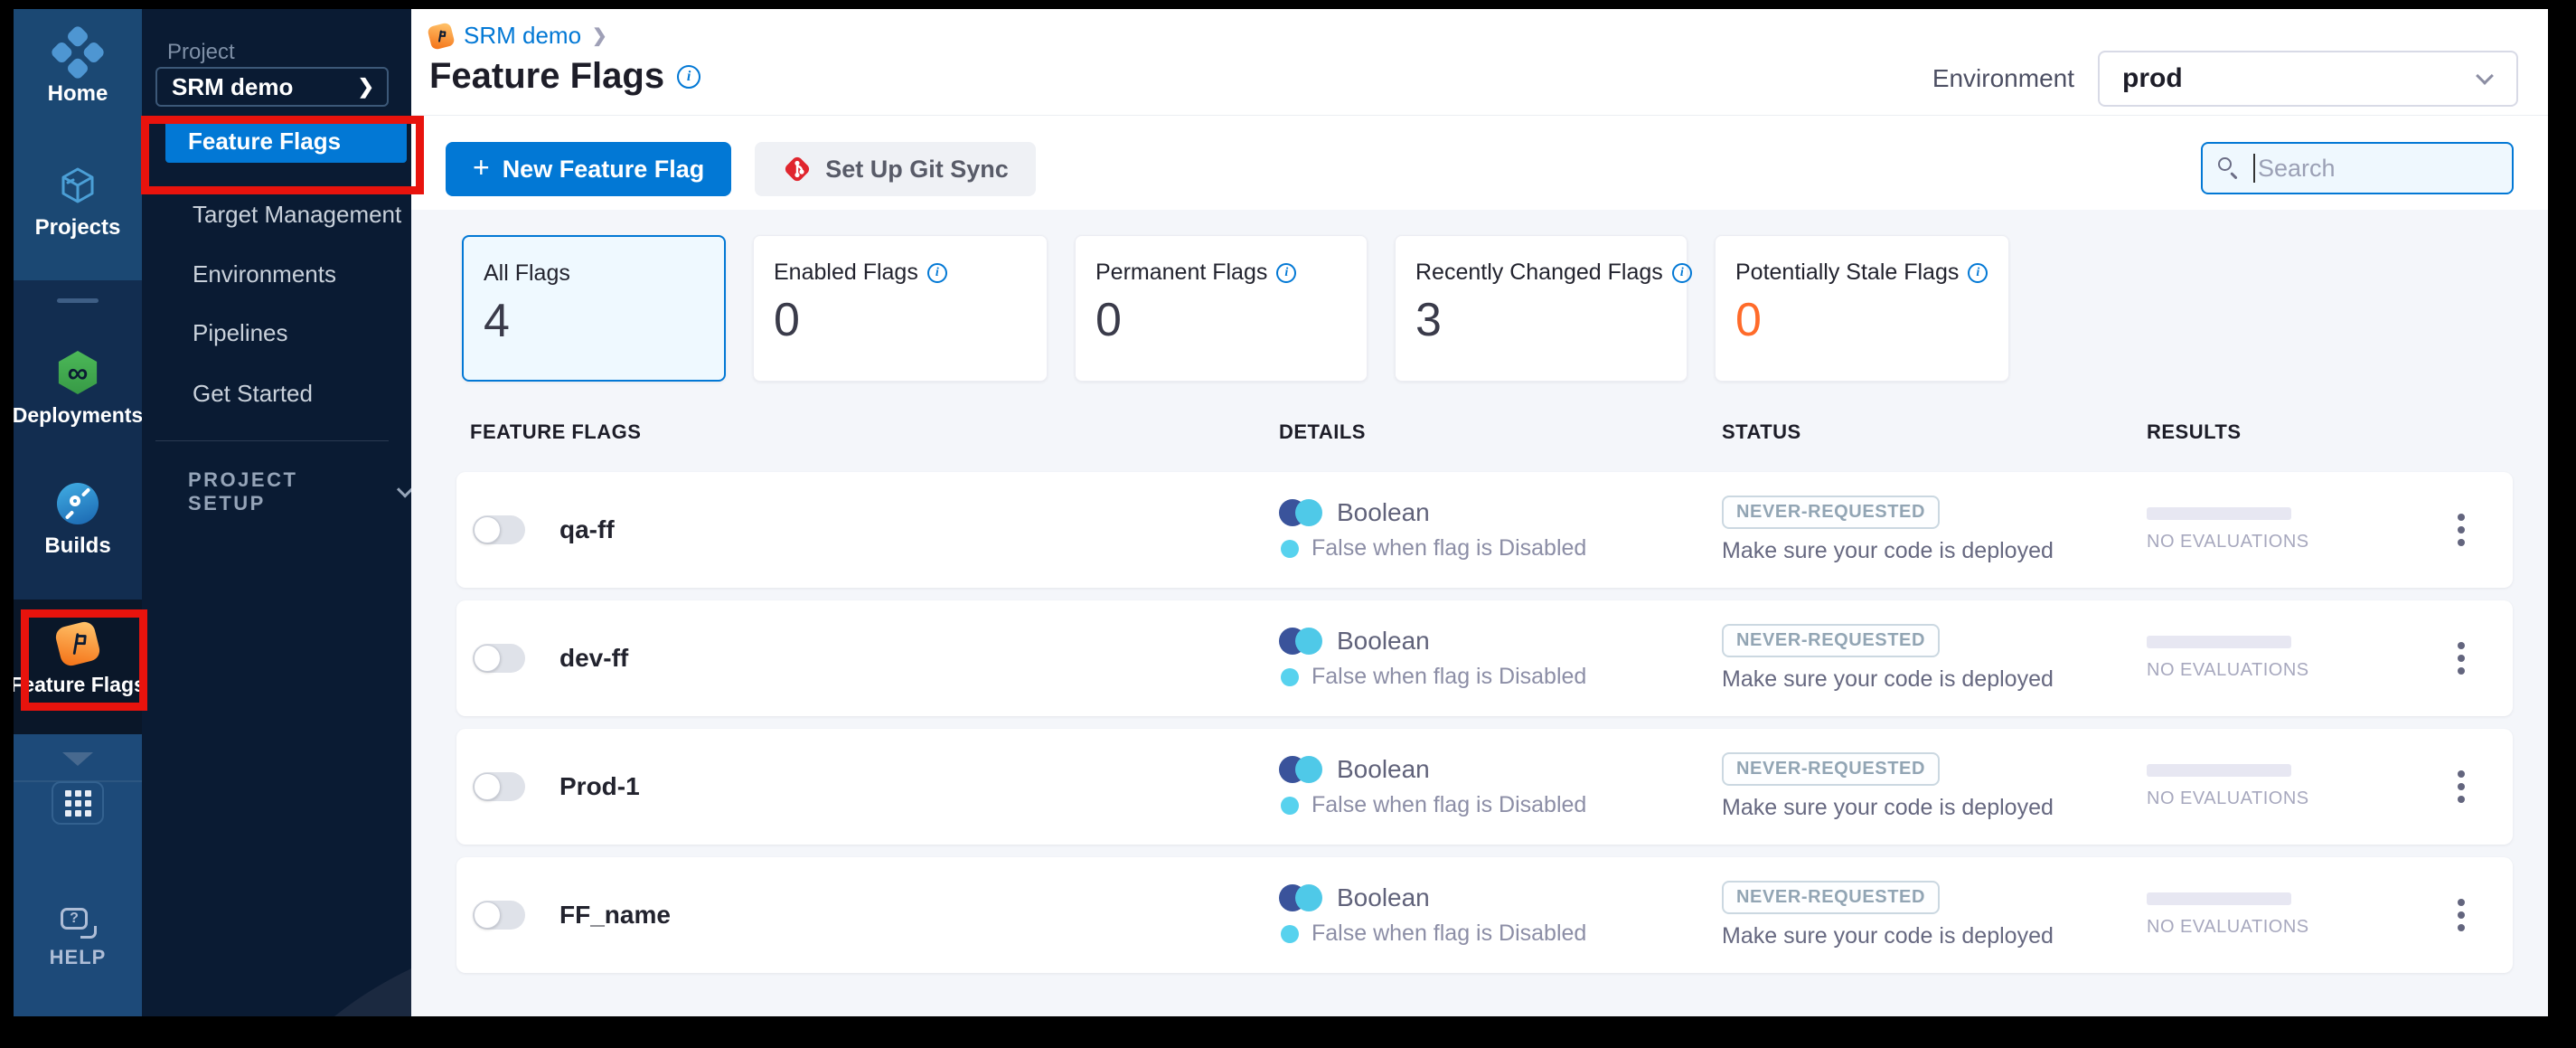  Describe the element at coordinates (1862, 308) in the screenshot. I see `card-potentially-stale-flags: Potentially Stale Flags i 0` at that location.